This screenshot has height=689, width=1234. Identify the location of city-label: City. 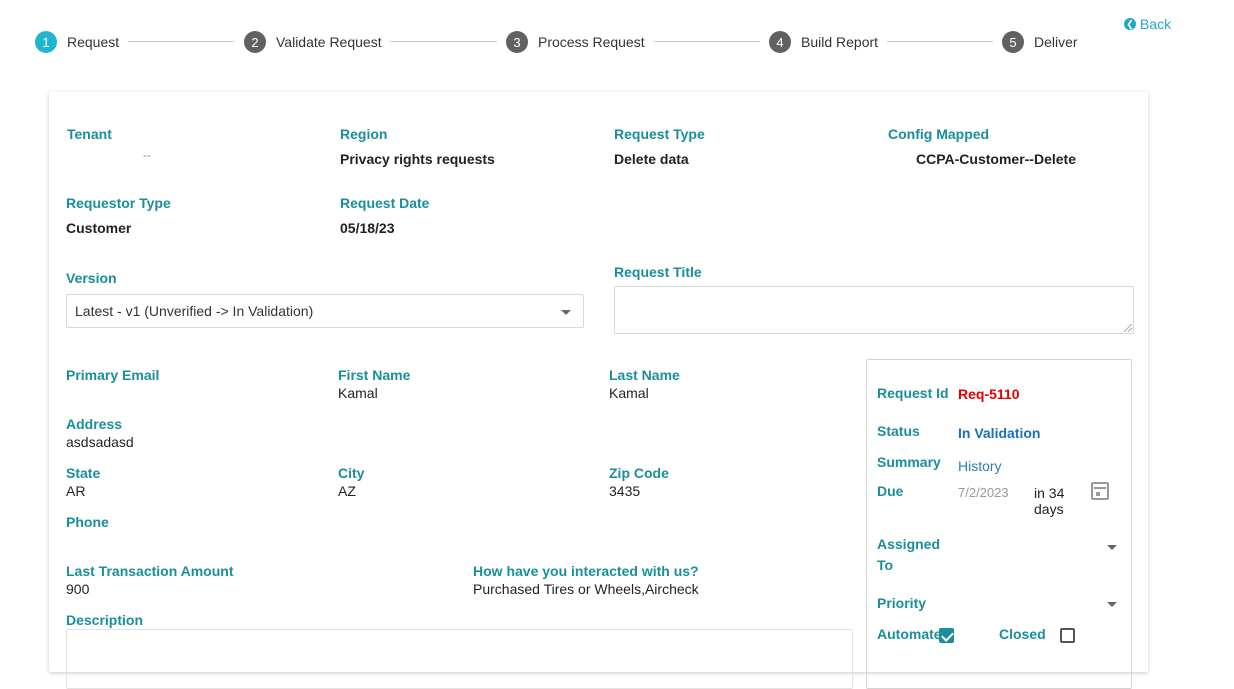
(351, 473).